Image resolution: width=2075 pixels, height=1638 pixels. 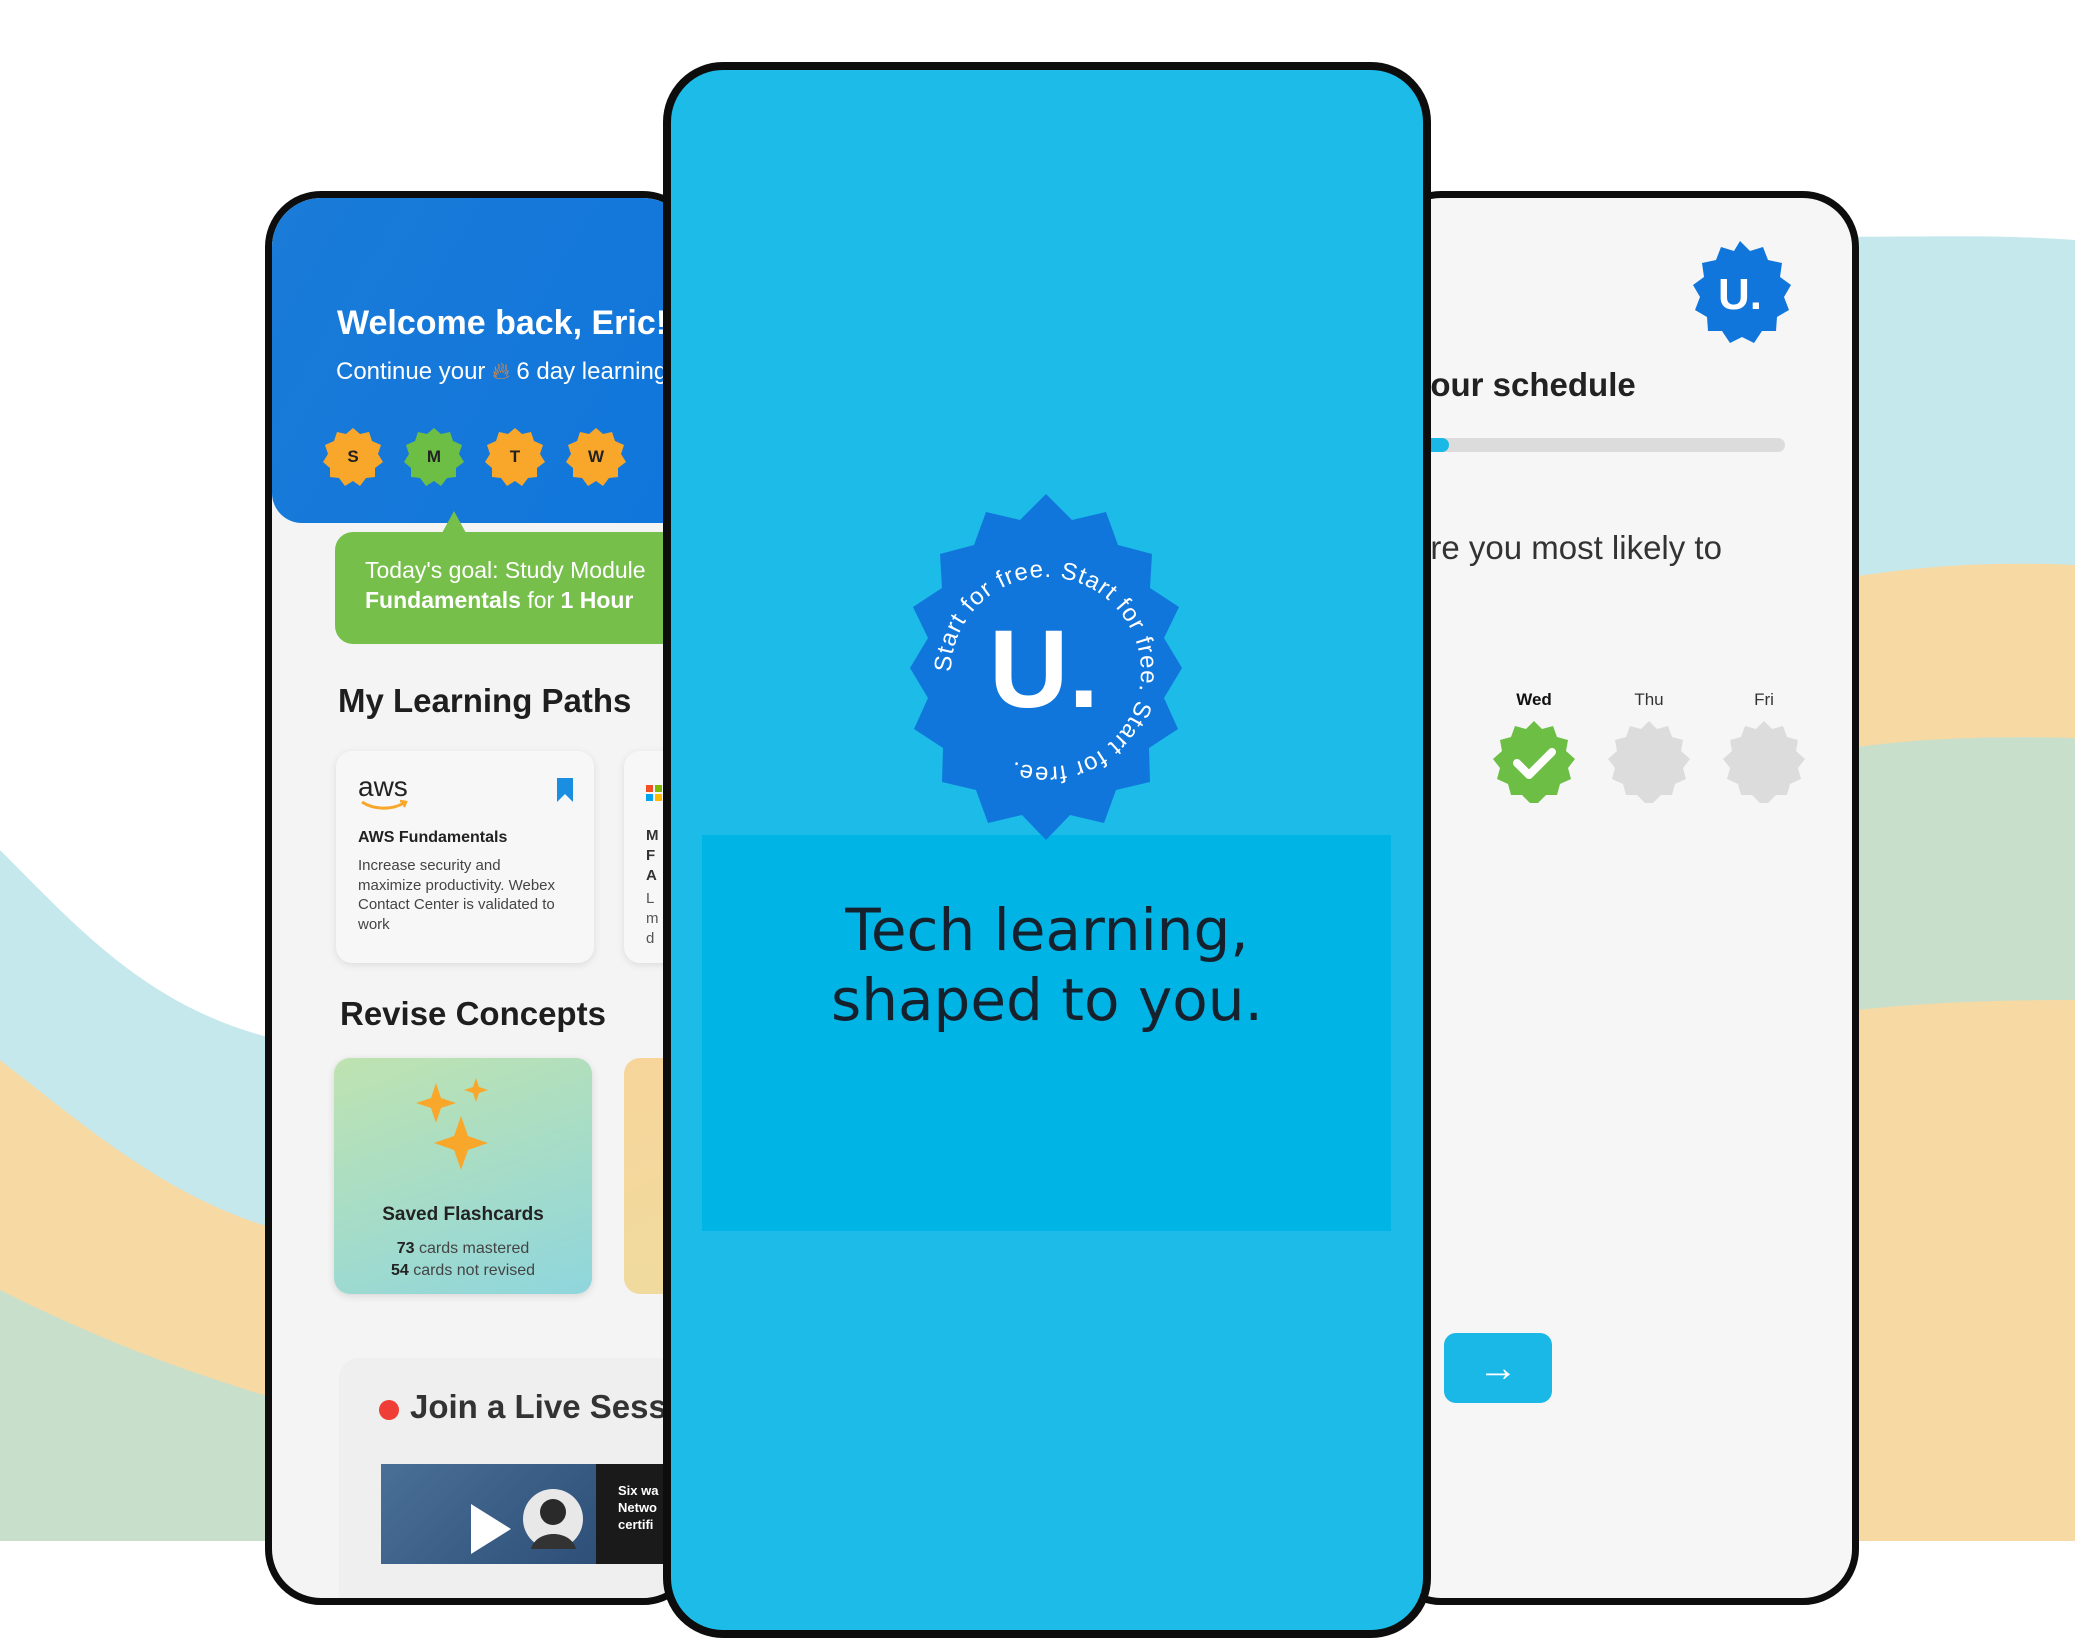 I want to click on caption-line: certifi, so click(x=636, y=1524).